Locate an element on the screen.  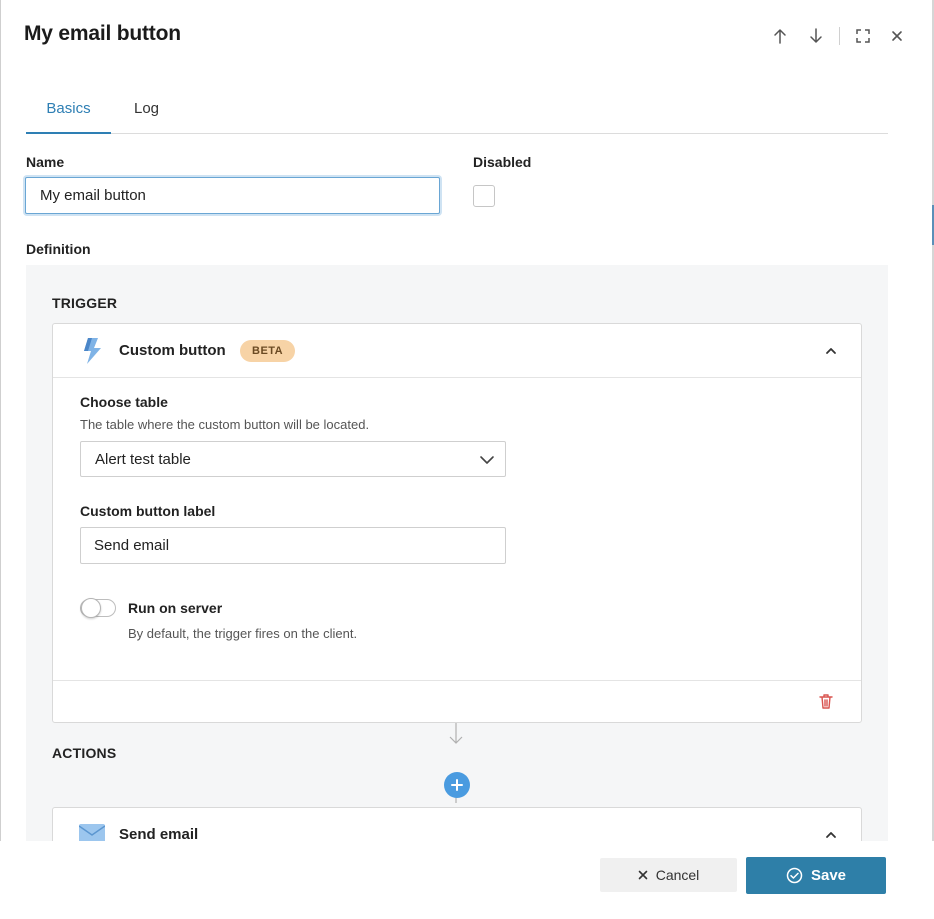
arrow-up-icon is located at coordinates (780, 36).